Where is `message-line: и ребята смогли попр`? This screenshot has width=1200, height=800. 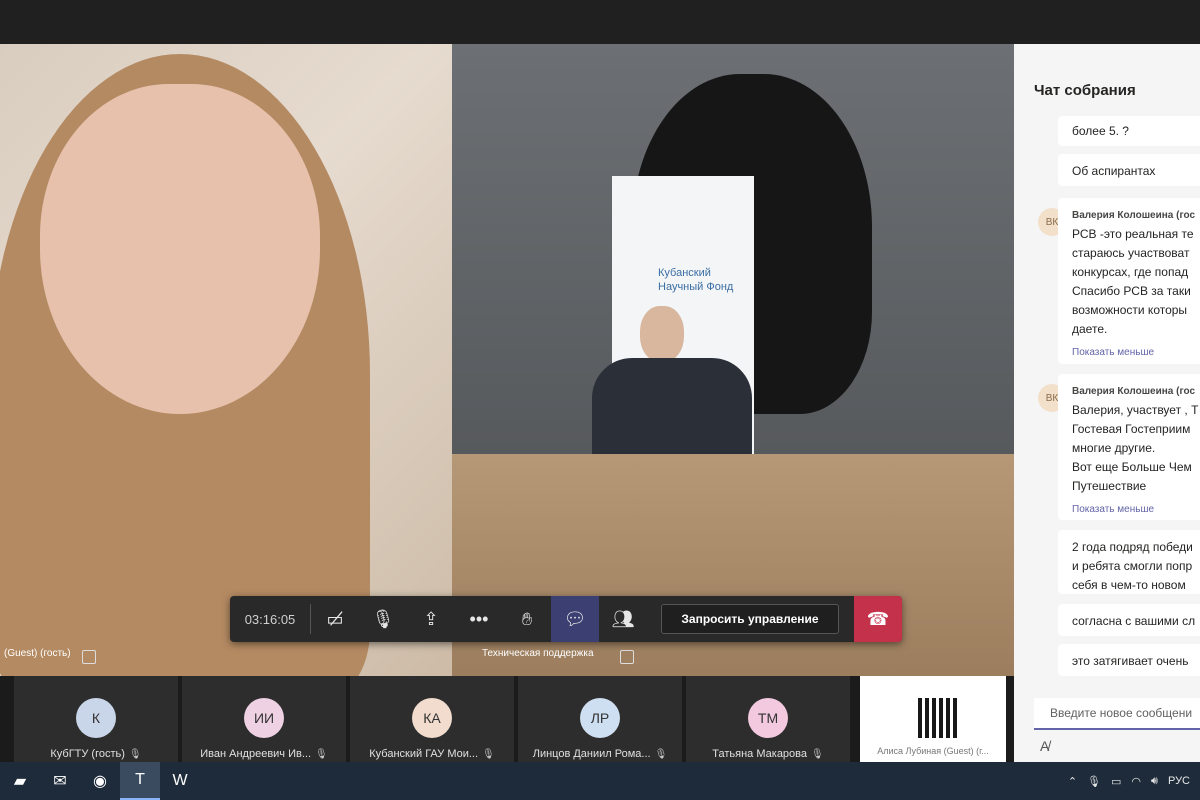 message-line: и ребята смогли попр is located at coordinates (1132, 566).